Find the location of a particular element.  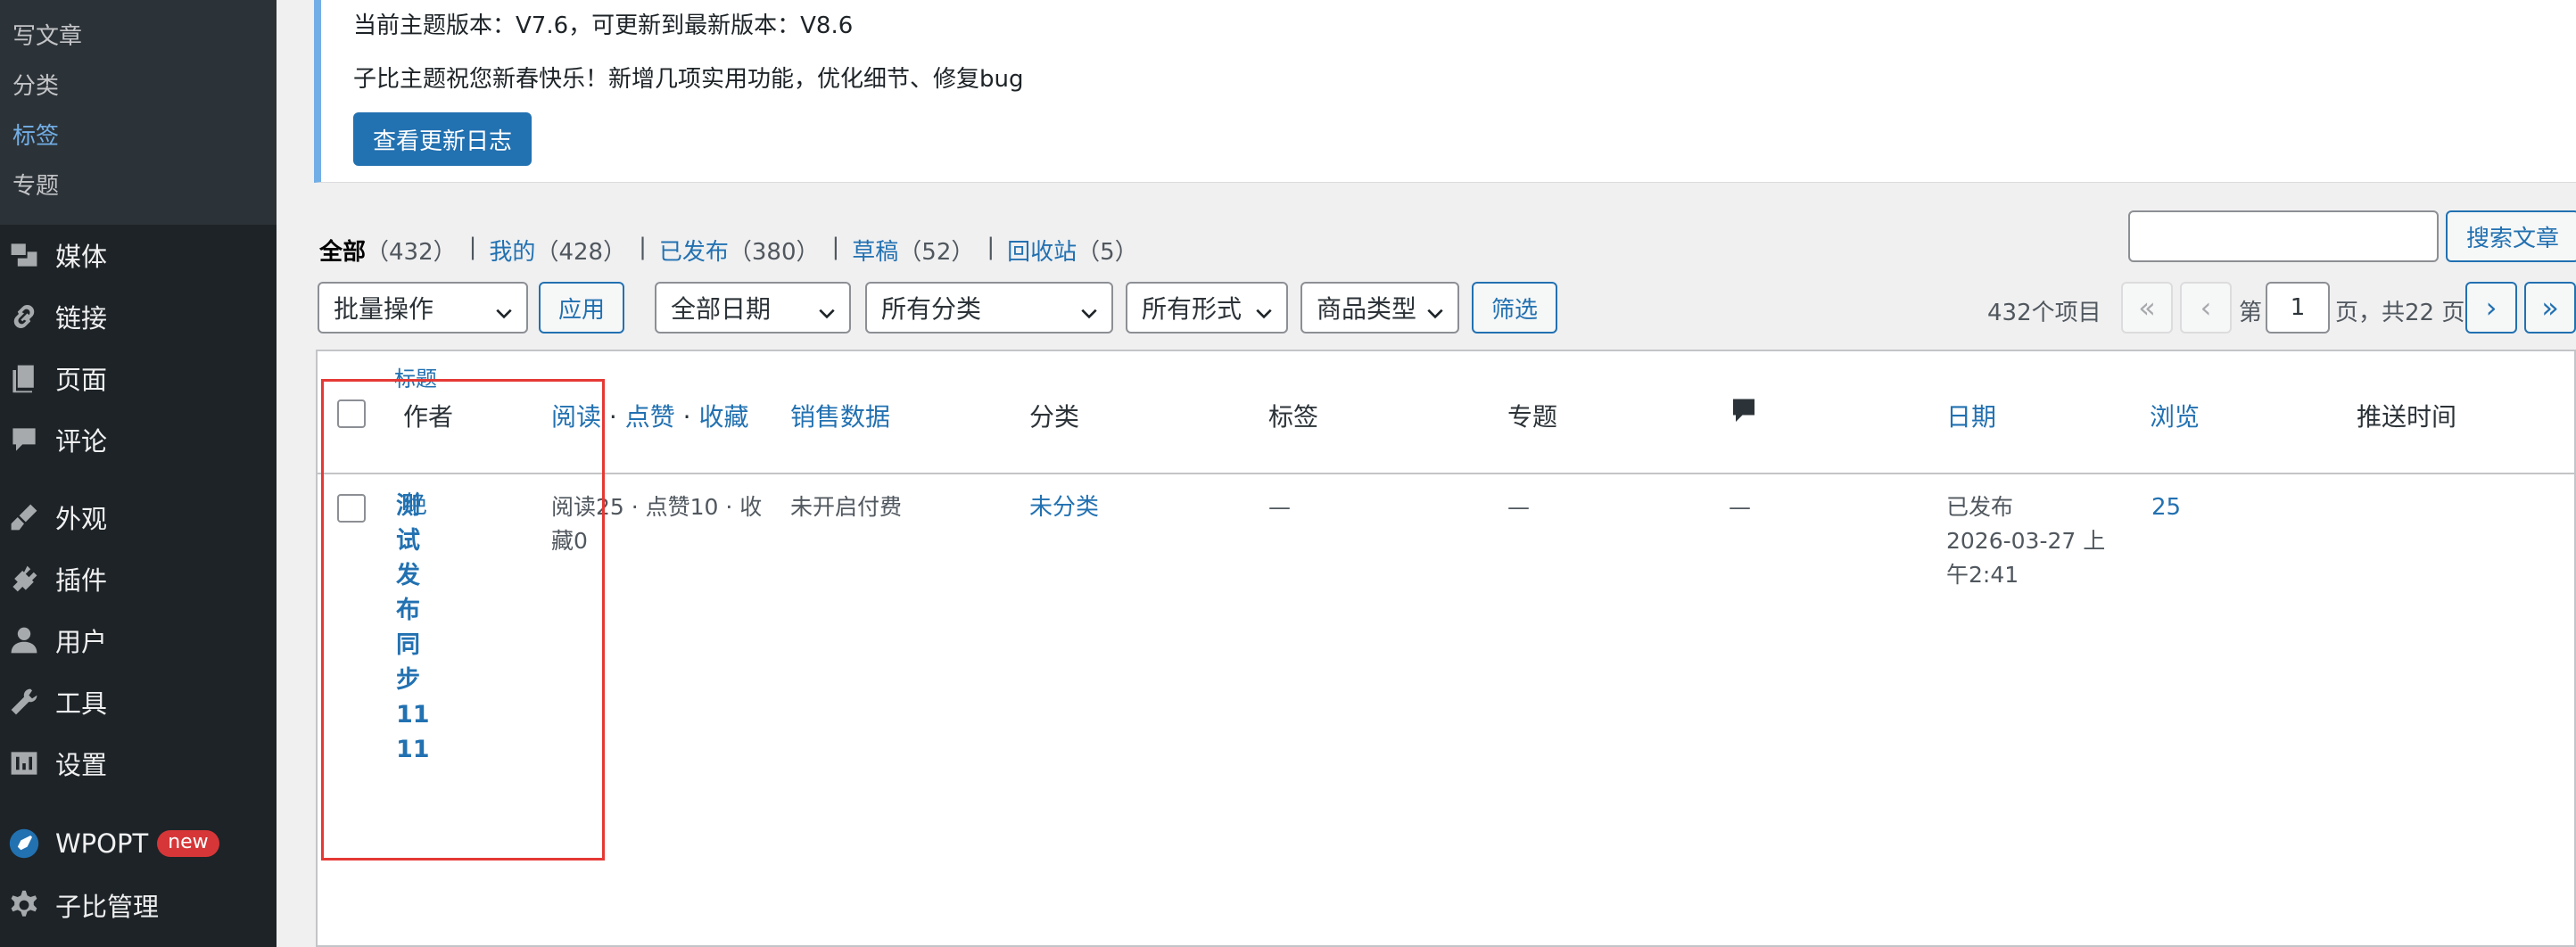

post-topic: — is located at coordinates (1518, 507).